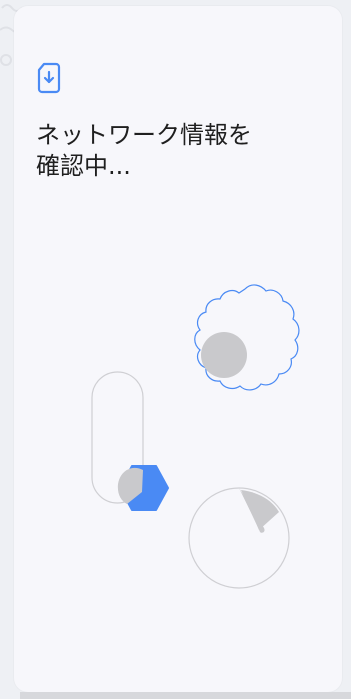 This screenshot has width=351, height=699. I want to click on outline-circle-shape, so click(239, 538).